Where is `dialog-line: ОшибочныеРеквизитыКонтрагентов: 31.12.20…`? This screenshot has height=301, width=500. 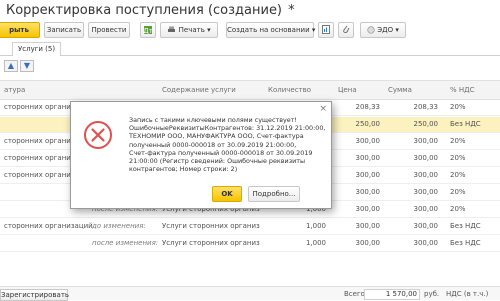
dialog-line: ОшибочныеРеквизитыКонтрагентов: 31.12.20… is located at coordinates (227, 128).